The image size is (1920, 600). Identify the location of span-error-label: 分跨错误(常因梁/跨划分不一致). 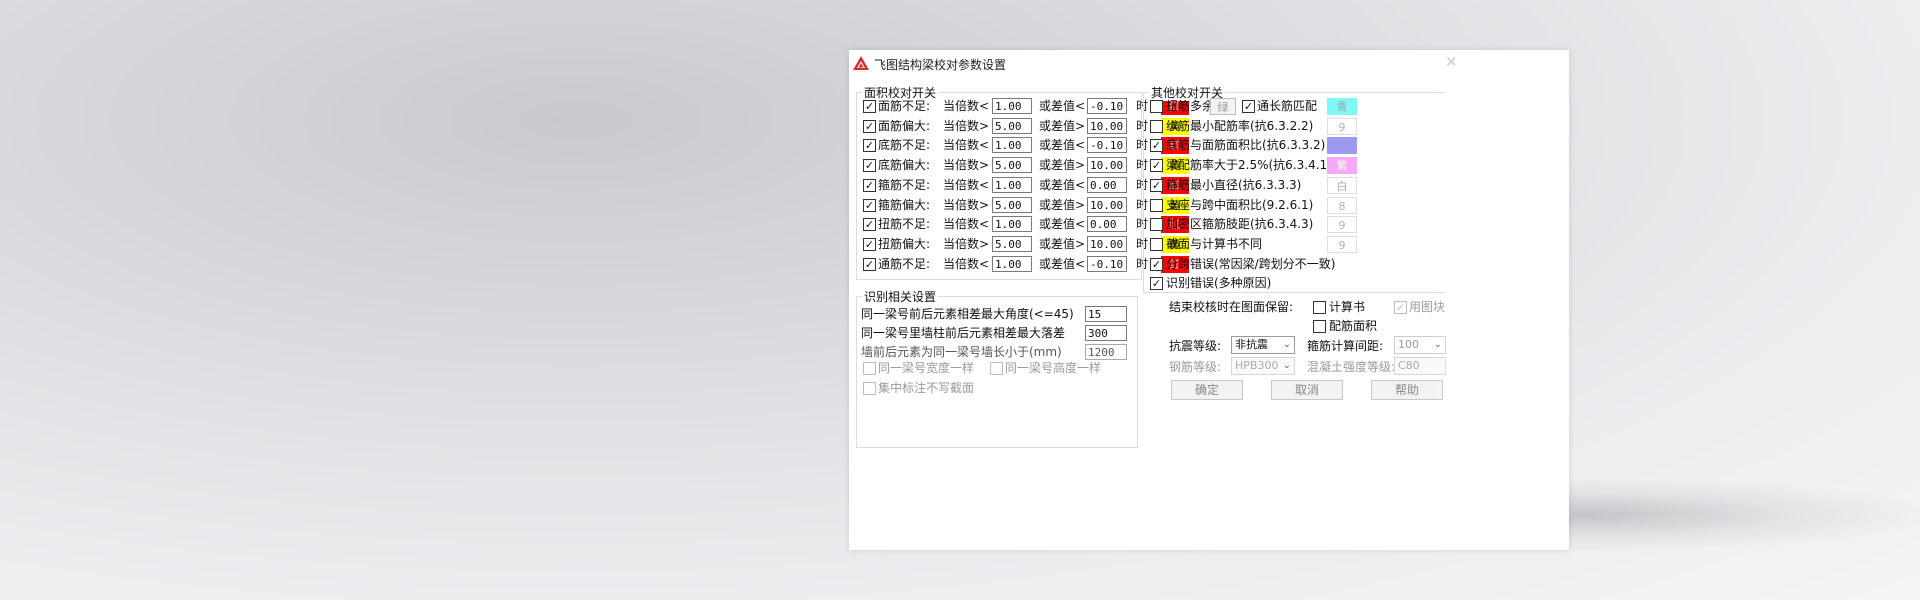
(1251, 263).